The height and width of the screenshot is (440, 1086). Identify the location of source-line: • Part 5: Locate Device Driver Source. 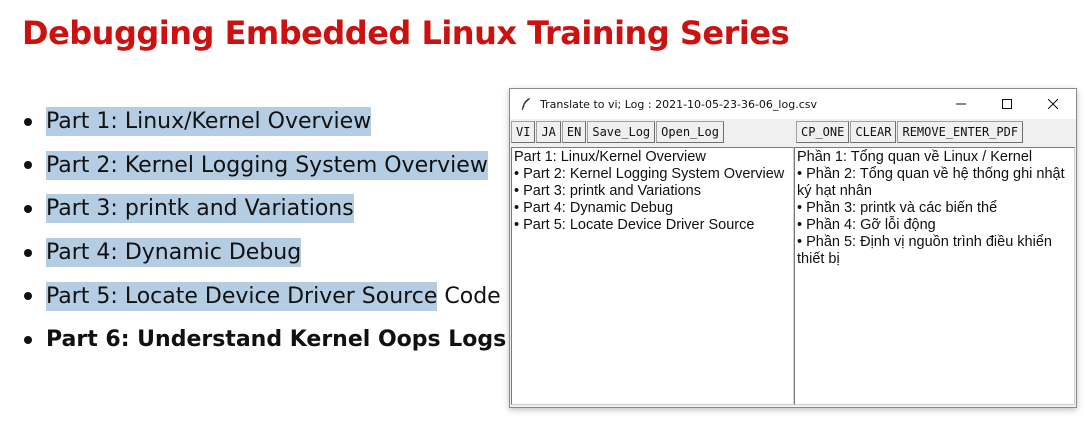
(634, 225).